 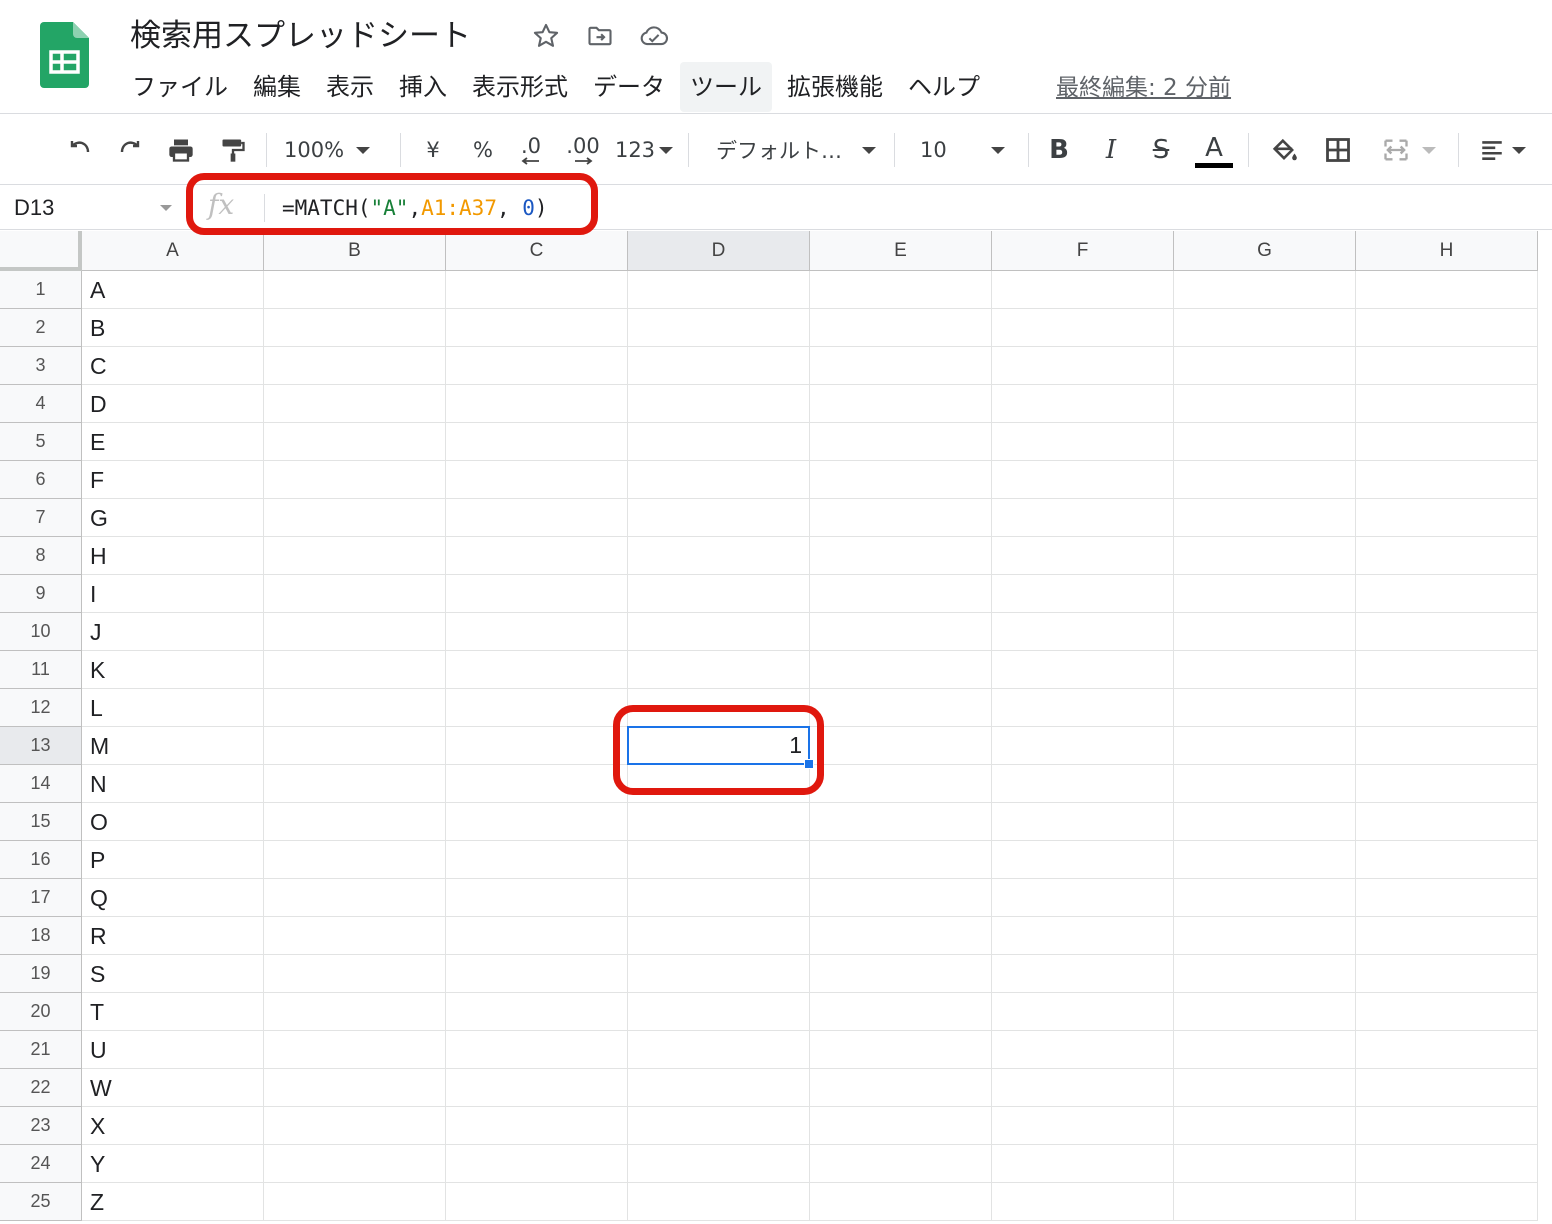 I want to click on cell-g19, so click(x=1265, y=974).